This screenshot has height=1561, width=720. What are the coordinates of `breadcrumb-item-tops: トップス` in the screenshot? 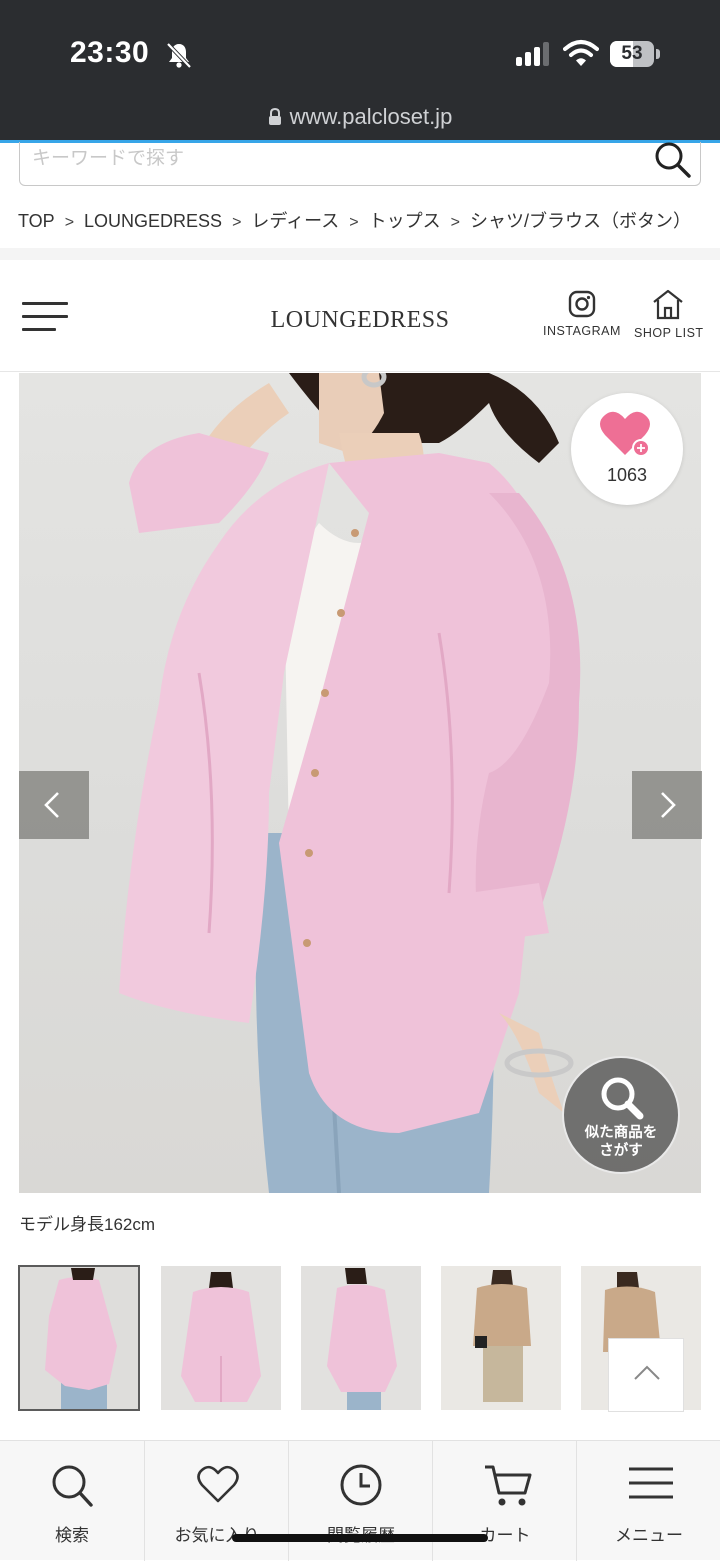 It's located at (405, 220).